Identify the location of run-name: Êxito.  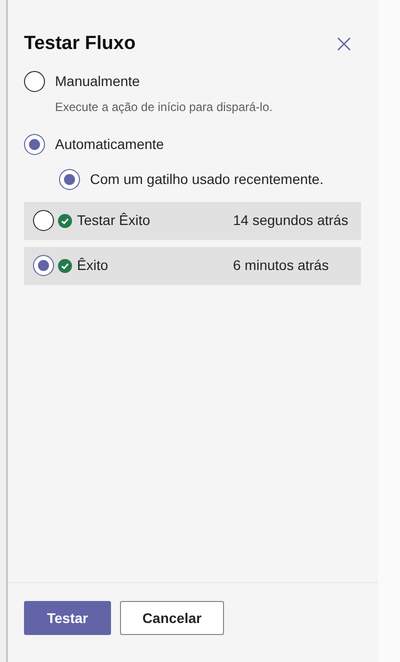
(93, 265).